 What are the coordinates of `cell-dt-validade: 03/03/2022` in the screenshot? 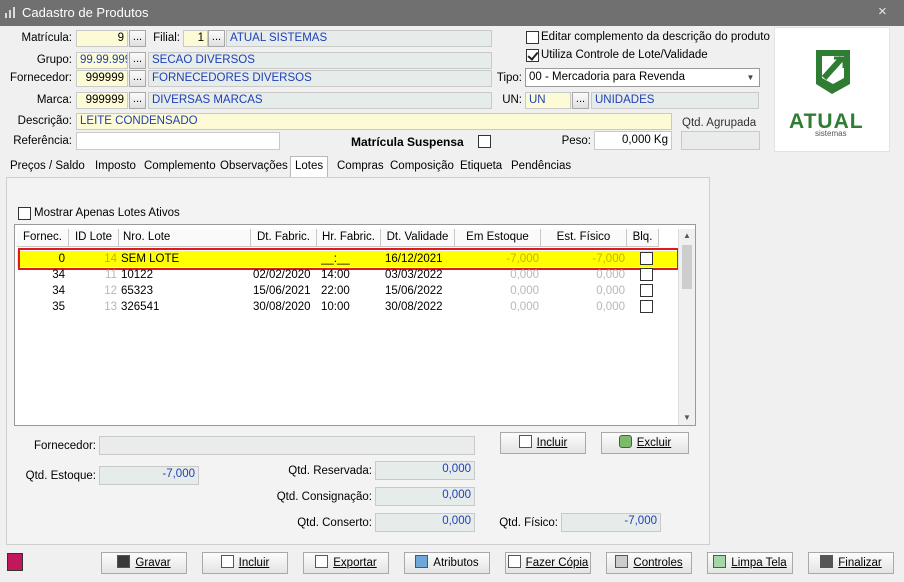 It's located at (414, 275).